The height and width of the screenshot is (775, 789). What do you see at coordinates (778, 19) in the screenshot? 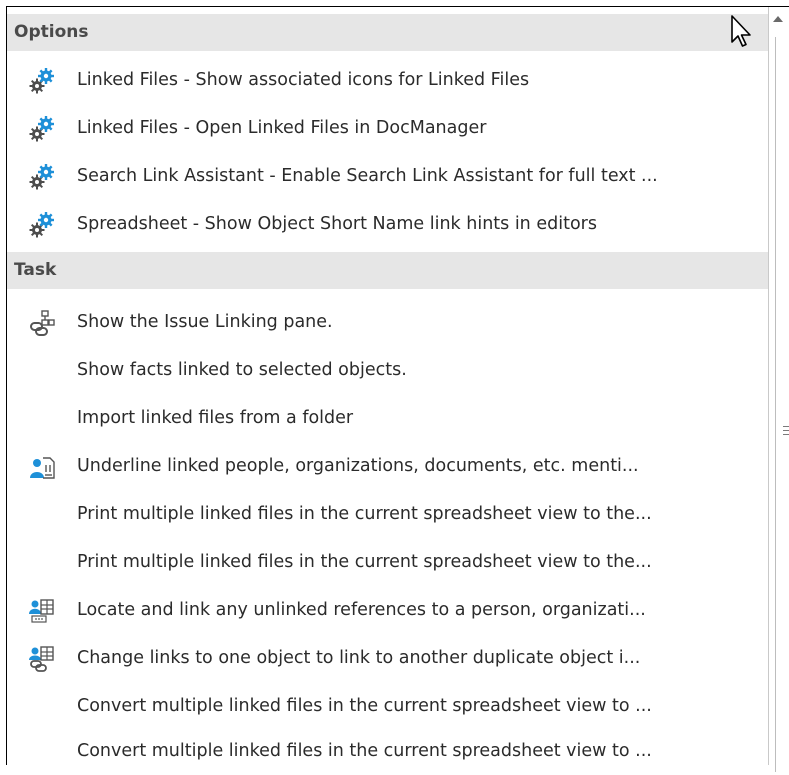
I see `scroll-up-arrow-icon` at bounding box center [778, 19].